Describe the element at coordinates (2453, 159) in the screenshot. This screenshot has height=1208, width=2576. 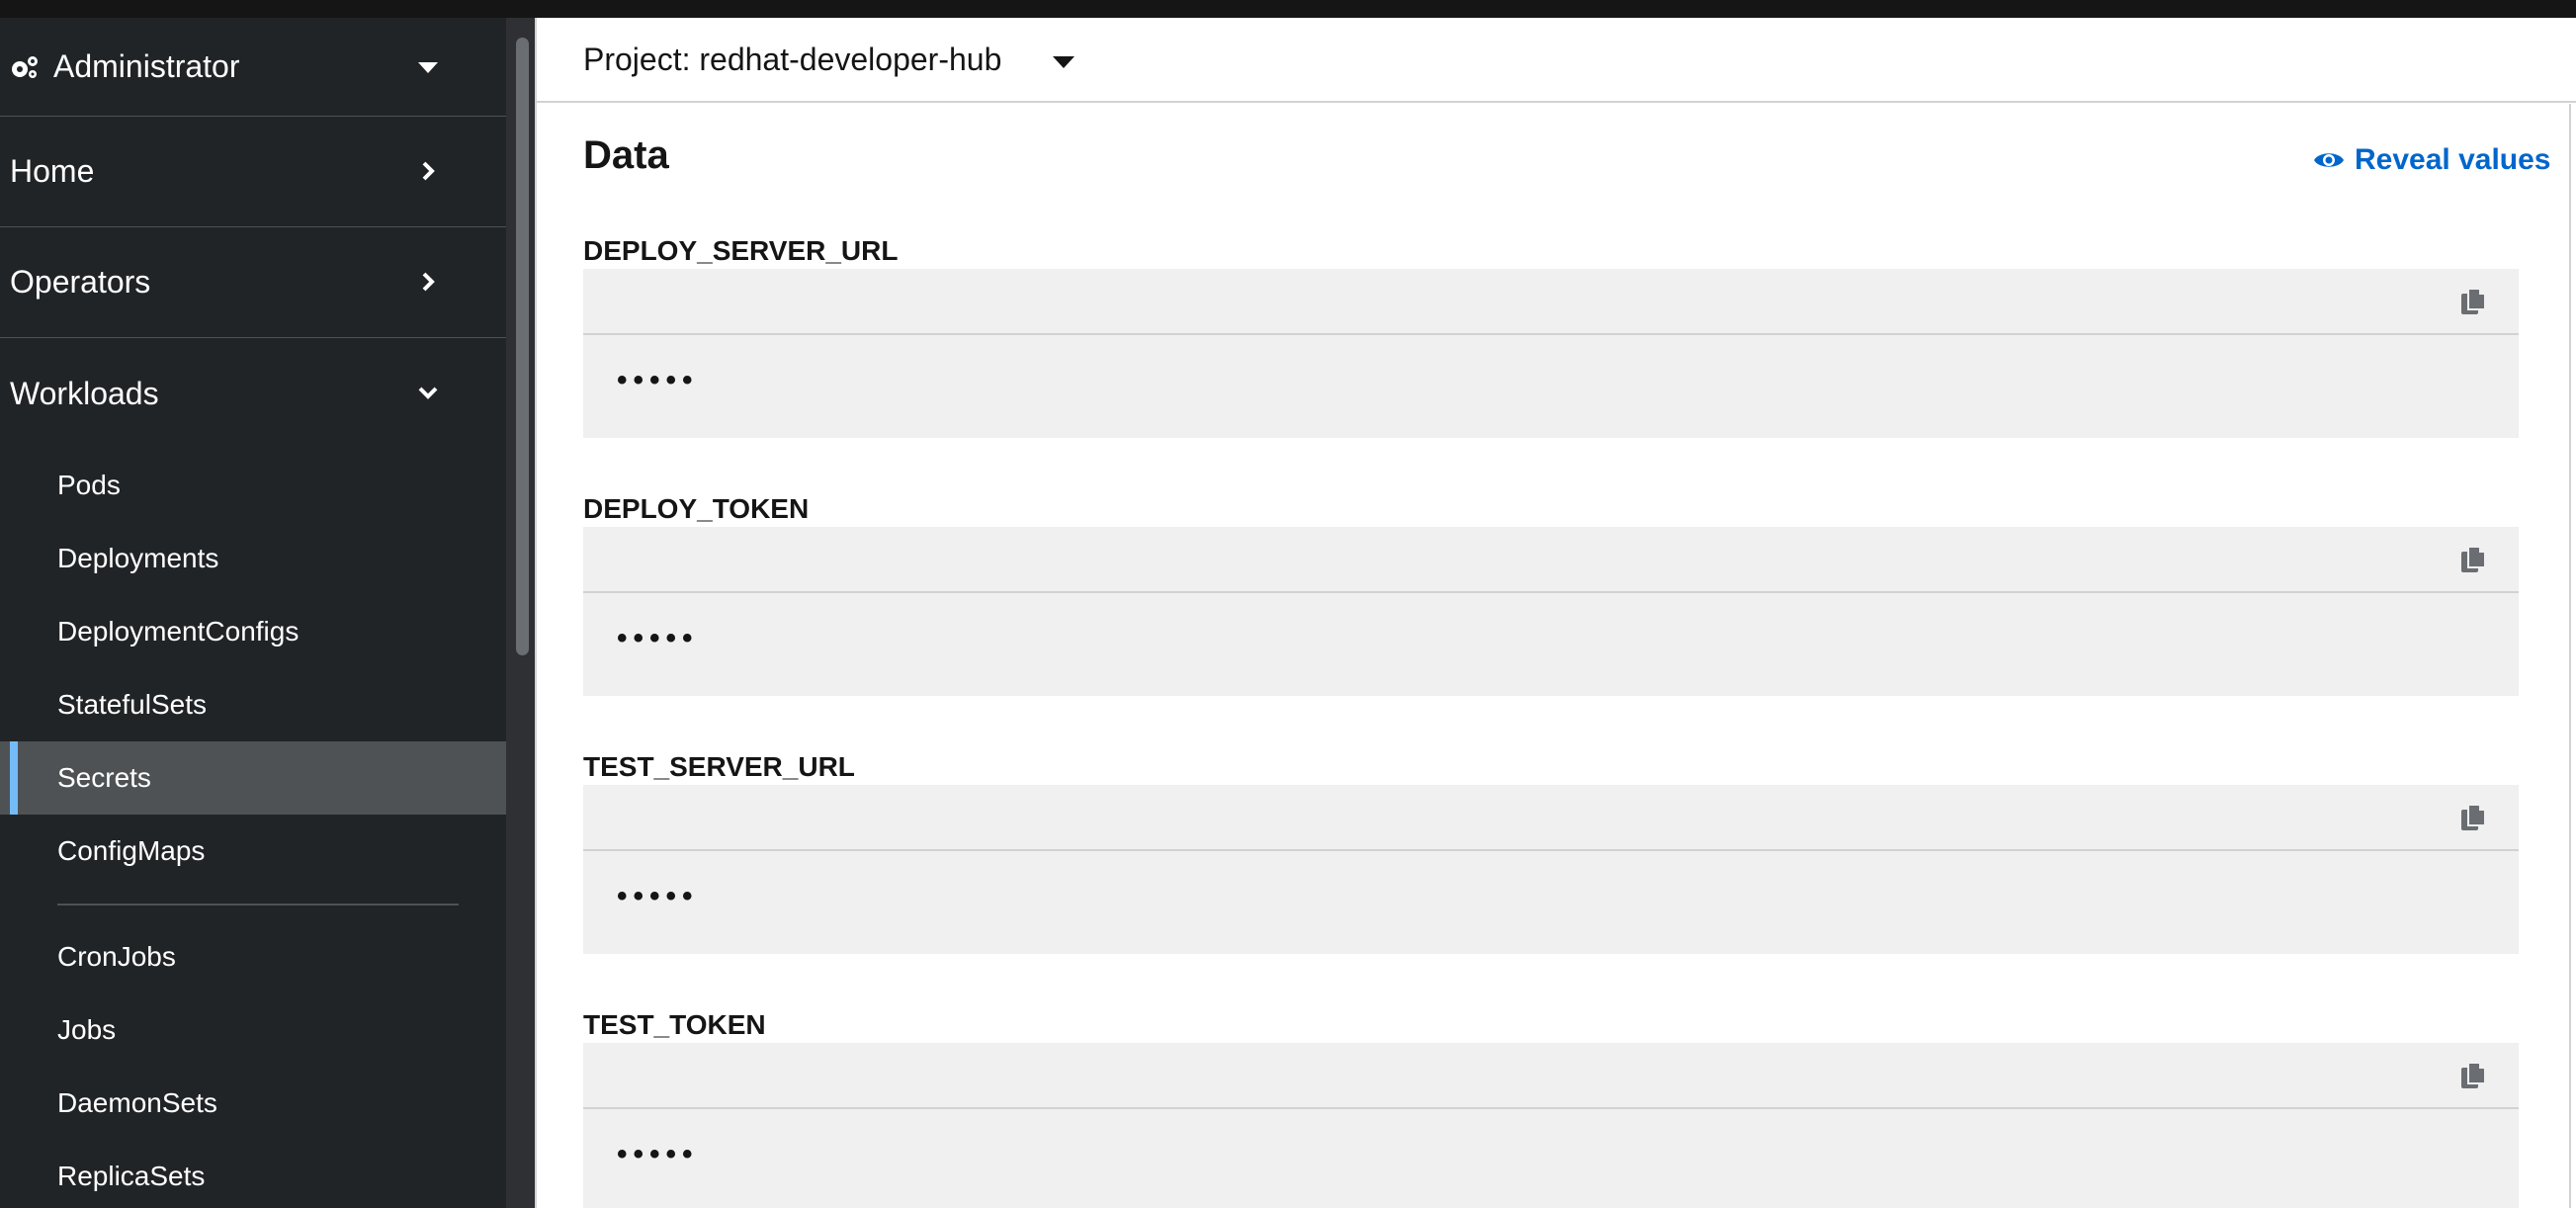
I see `reveal-values-label: Reveal values` at that location.